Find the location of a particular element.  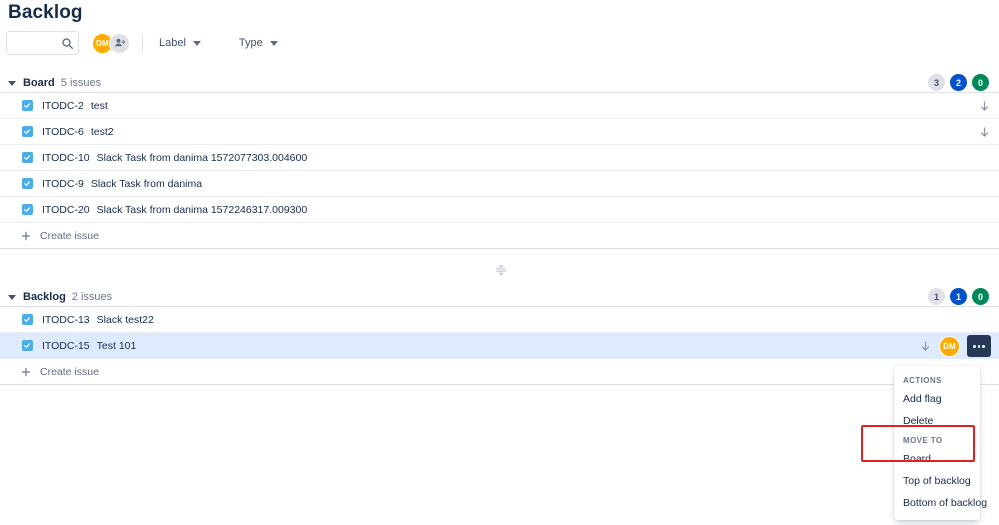

section-title: Board is located at coordinates (39, 83).